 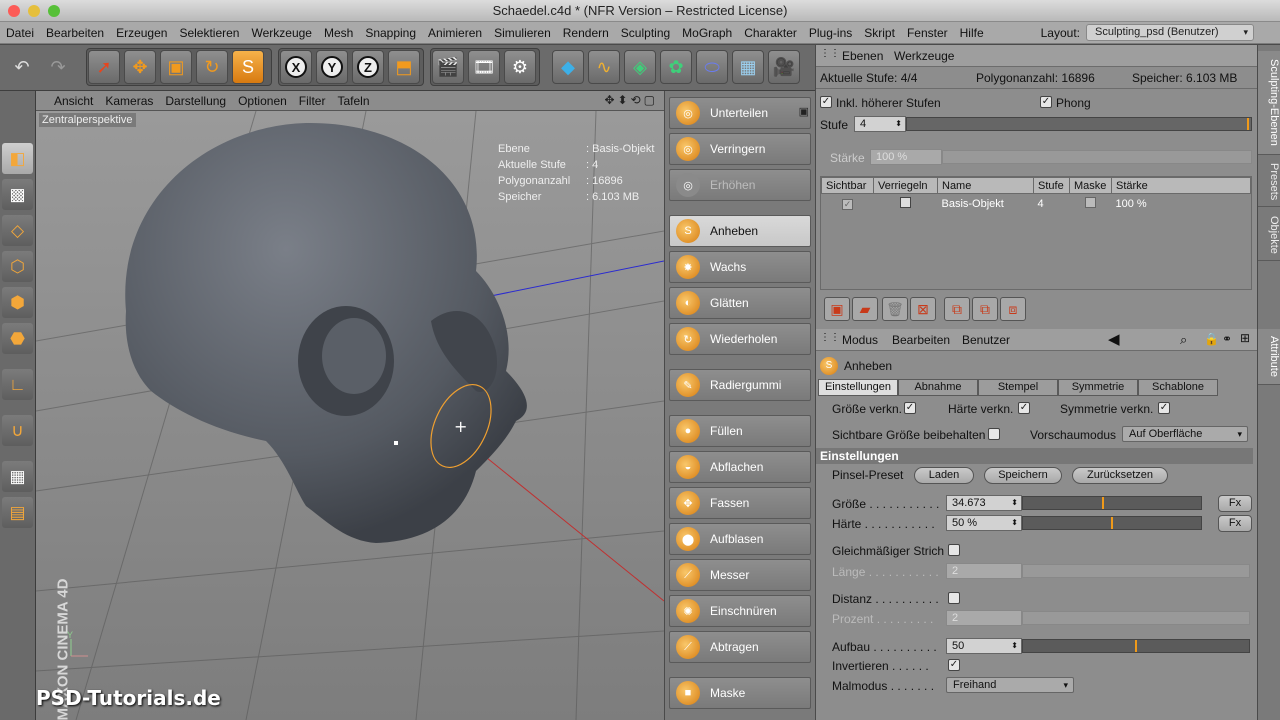 I want to click on menu-selektieren: Selektieren, so click(x=209, y=33).